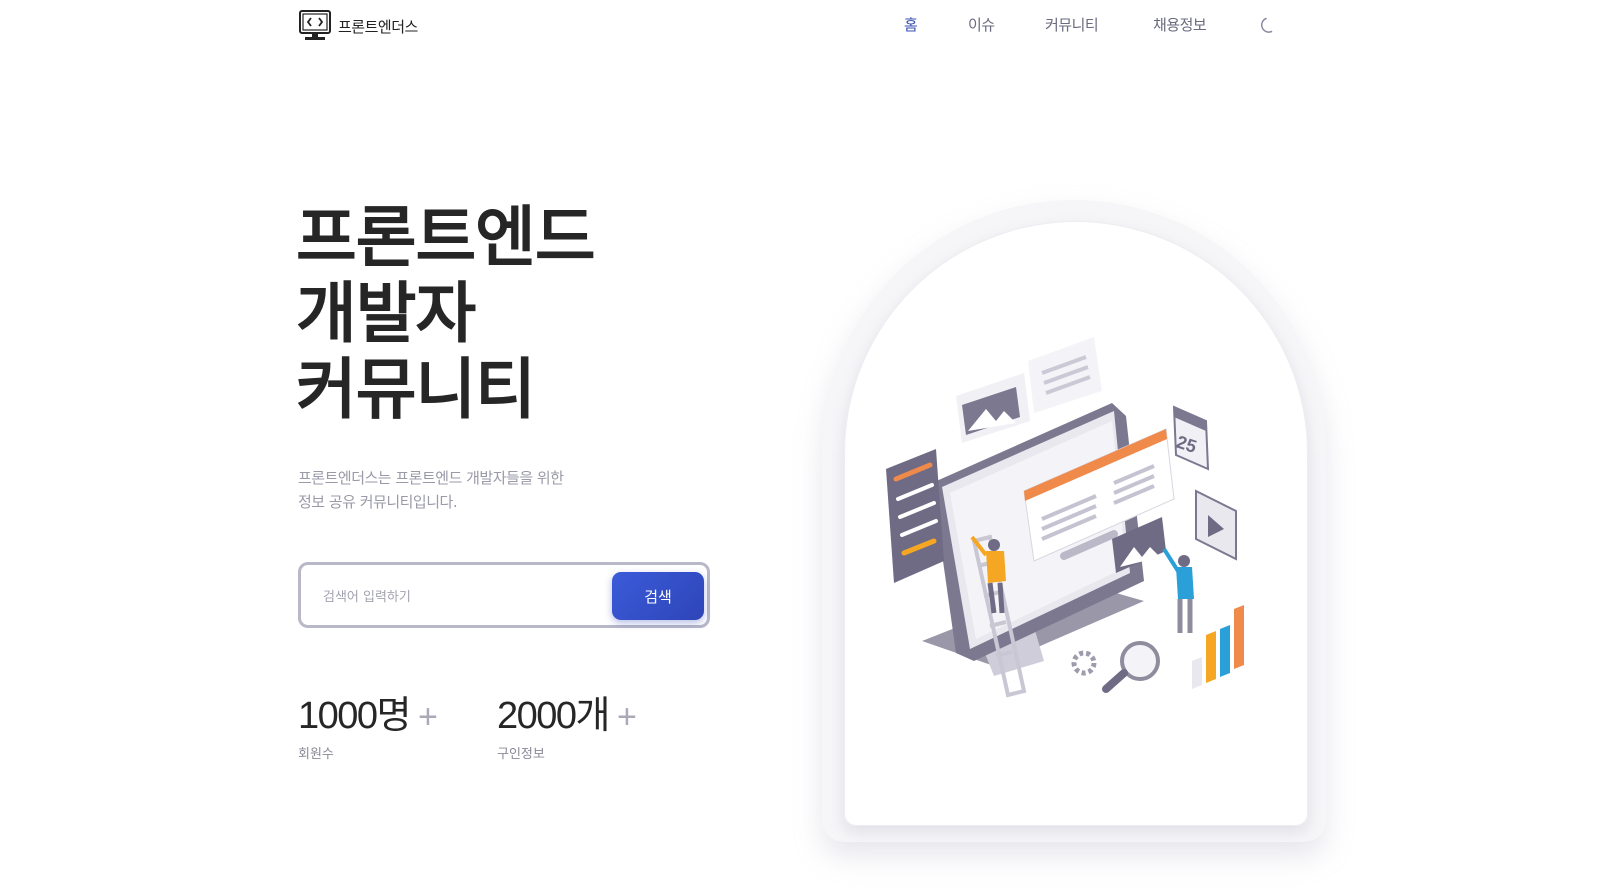 This screenshot has width=1610, height=886. What do you see at coordinates (911, 24) in the screenshot?
I see `nav-home: 홈` at bounding box center [911, 24].